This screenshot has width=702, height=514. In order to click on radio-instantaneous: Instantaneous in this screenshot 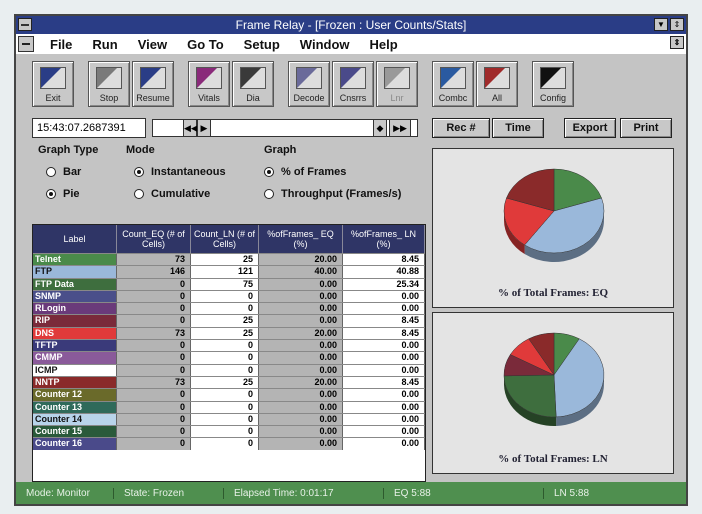, I will do `click(180, 172)`.